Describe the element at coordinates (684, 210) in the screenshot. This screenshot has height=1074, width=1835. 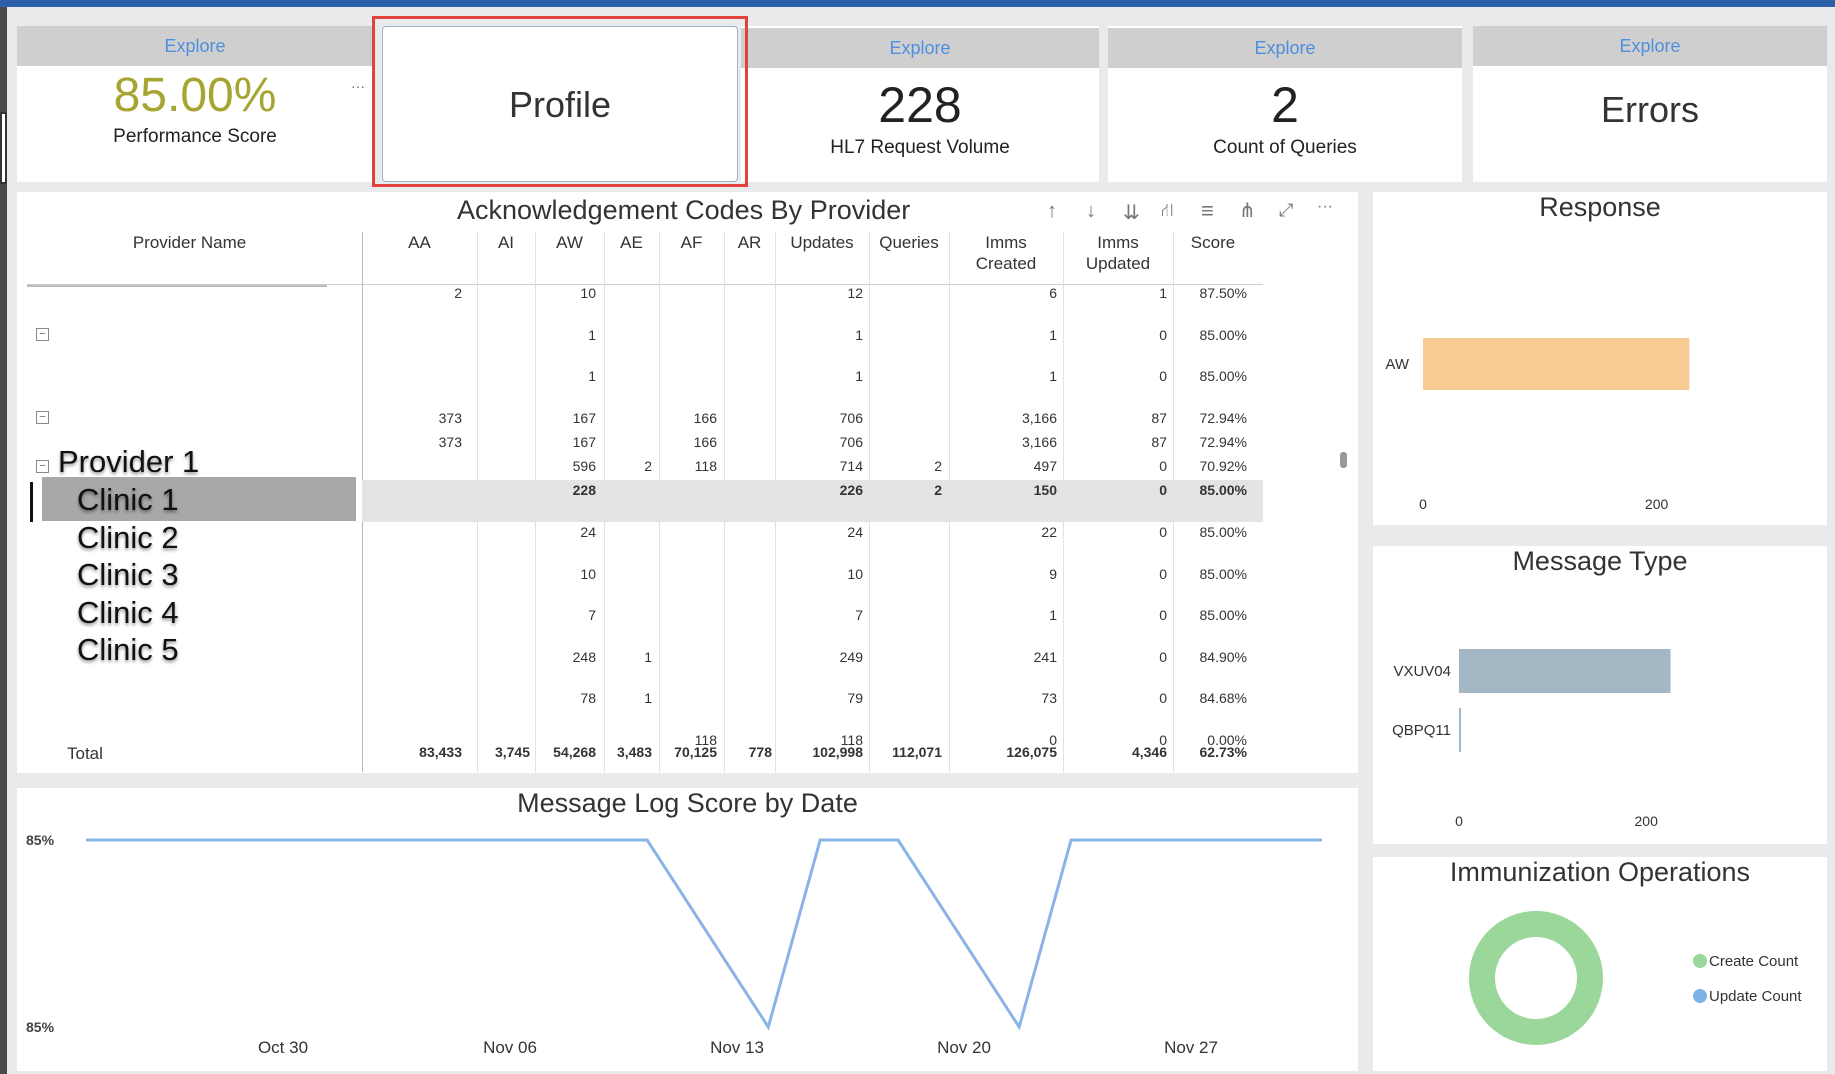
I see `ack-codes-title: Acknowledgement Codes By Provider` at that location.